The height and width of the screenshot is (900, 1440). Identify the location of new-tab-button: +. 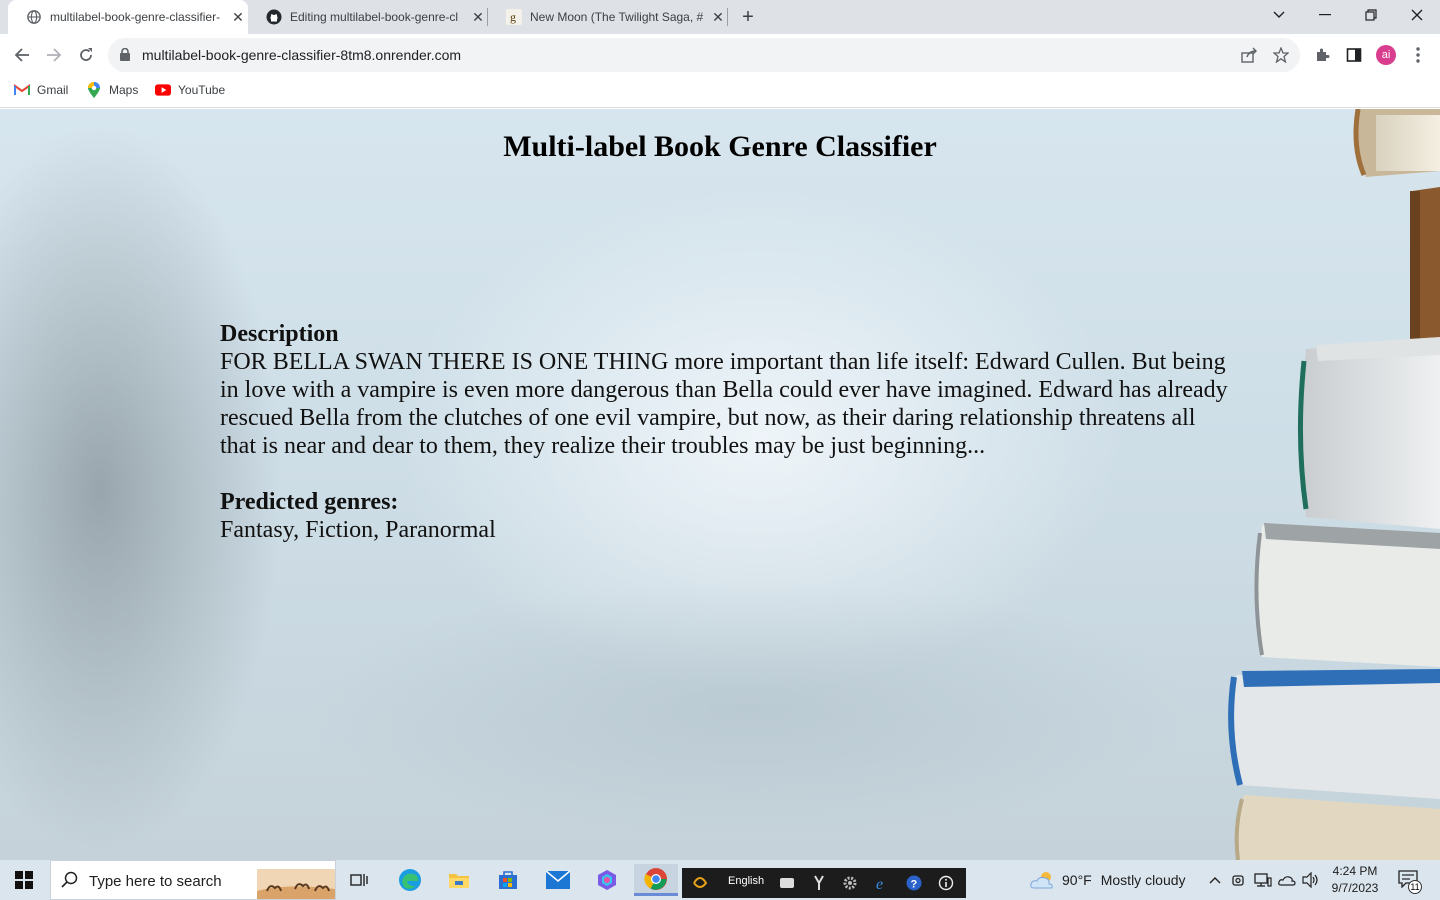
(748, 17).